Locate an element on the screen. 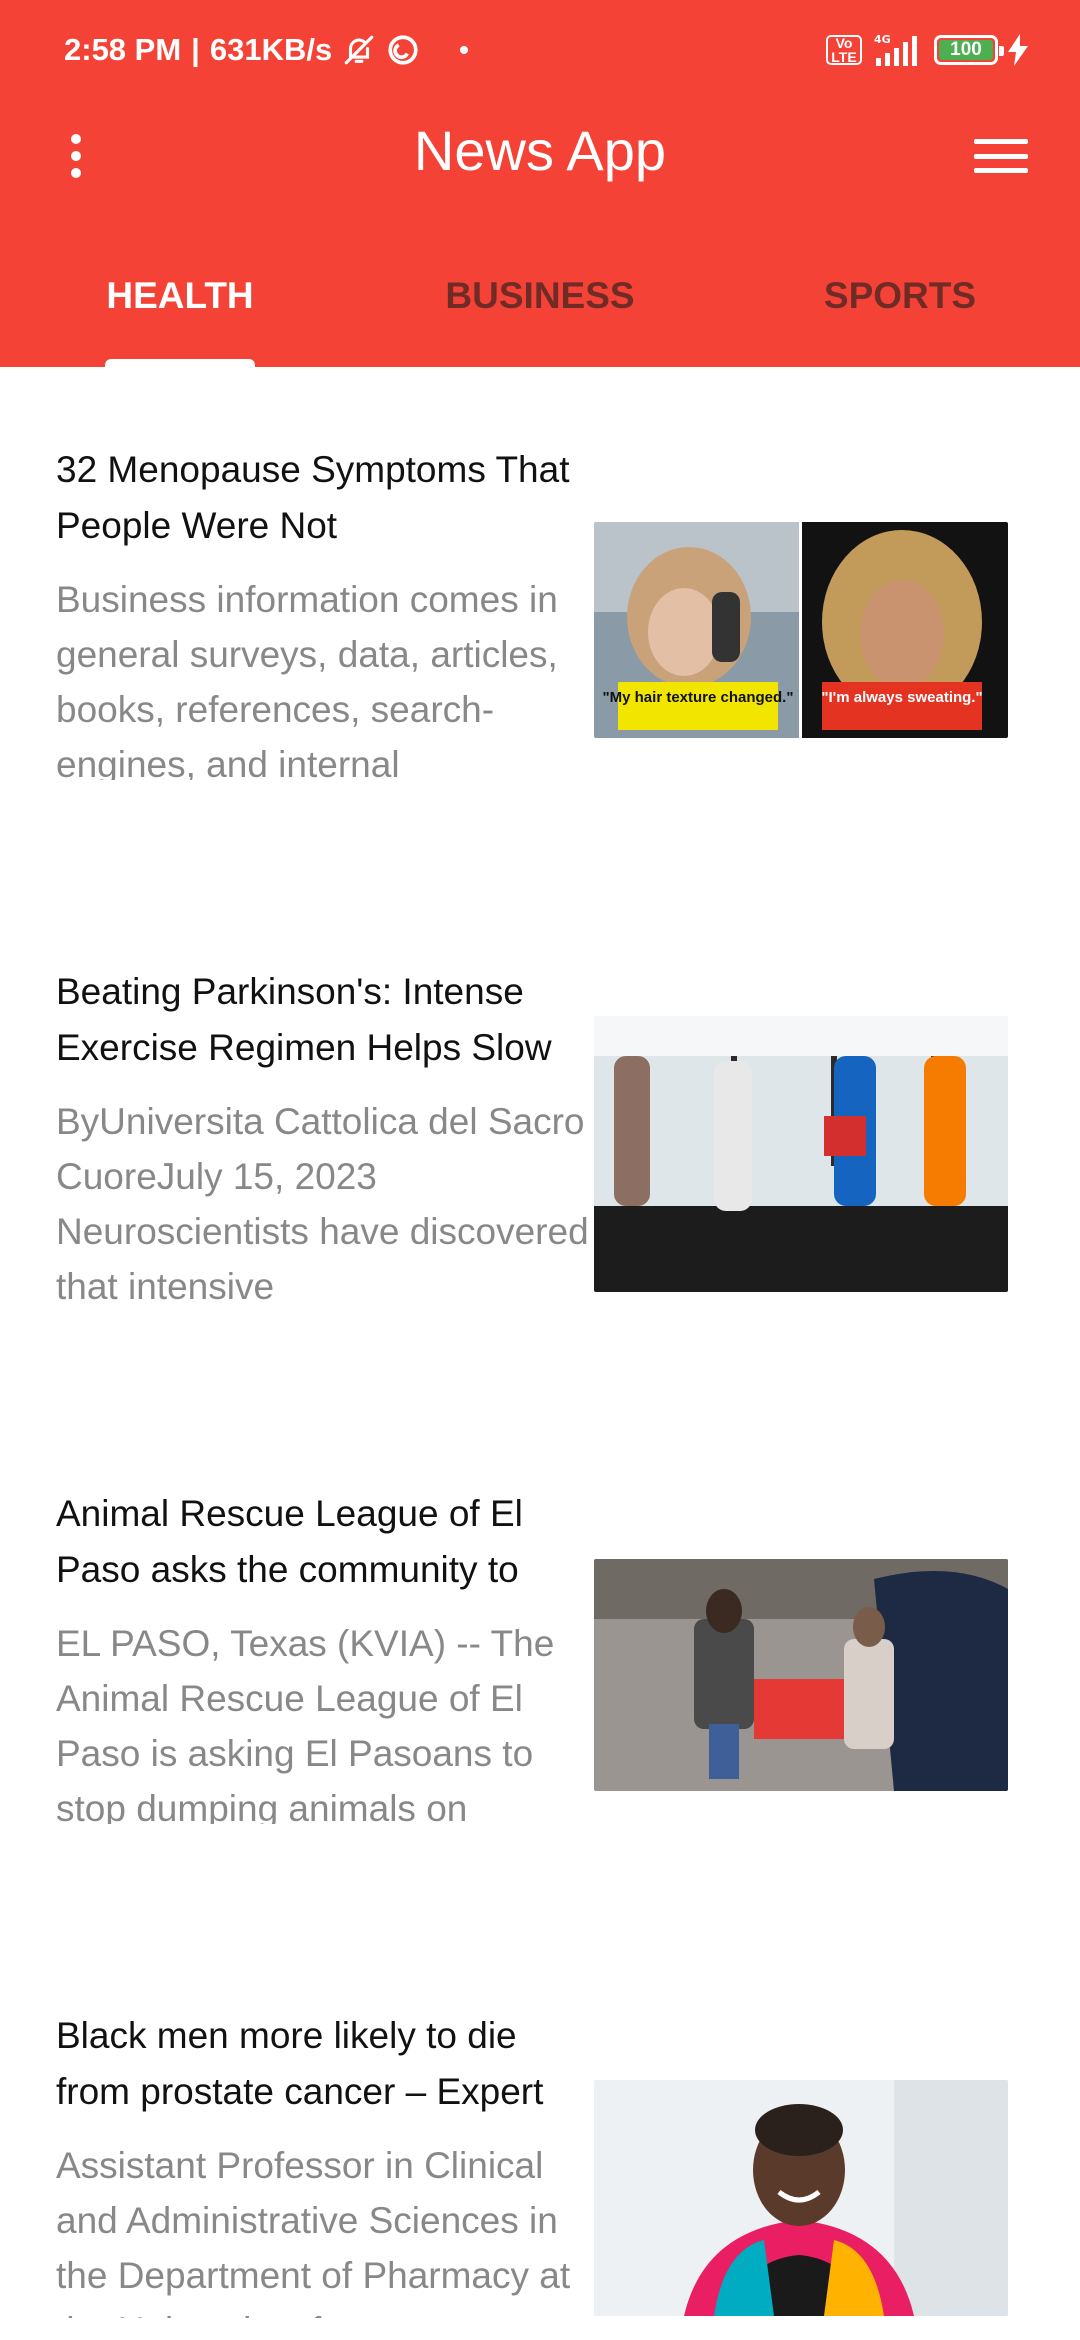 Image resolution: width=1080 pixels, height=2340 pixels. bell-off-icon is located at coordinates (359, 50).